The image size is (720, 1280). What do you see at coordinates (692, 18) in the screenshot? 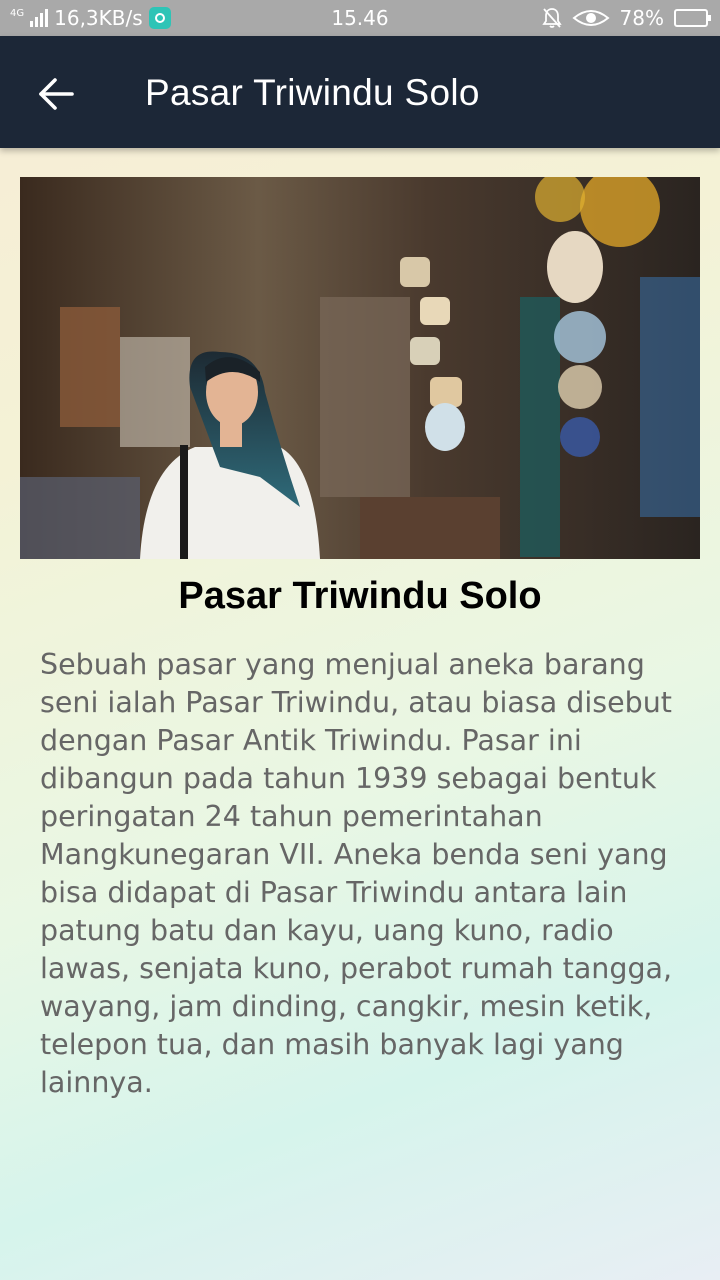
I see `battery-icon` at bounding box center [692, 18].